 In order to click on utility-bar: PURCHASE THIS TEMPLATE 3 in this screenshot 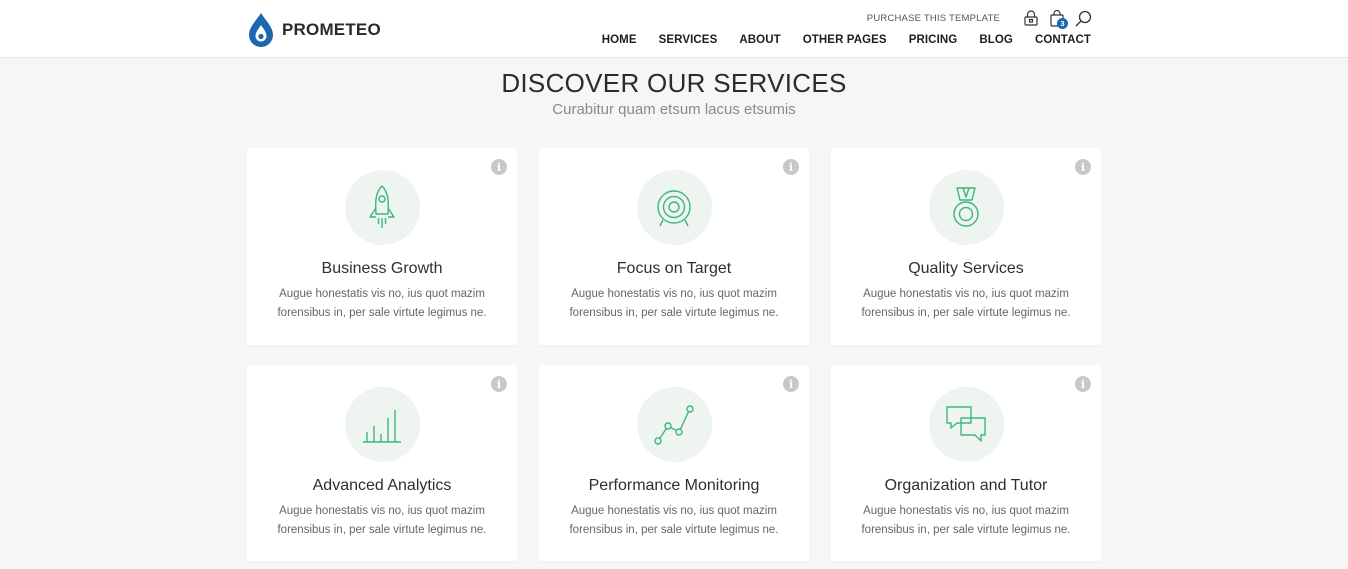, I will do `click(979, 18)`.